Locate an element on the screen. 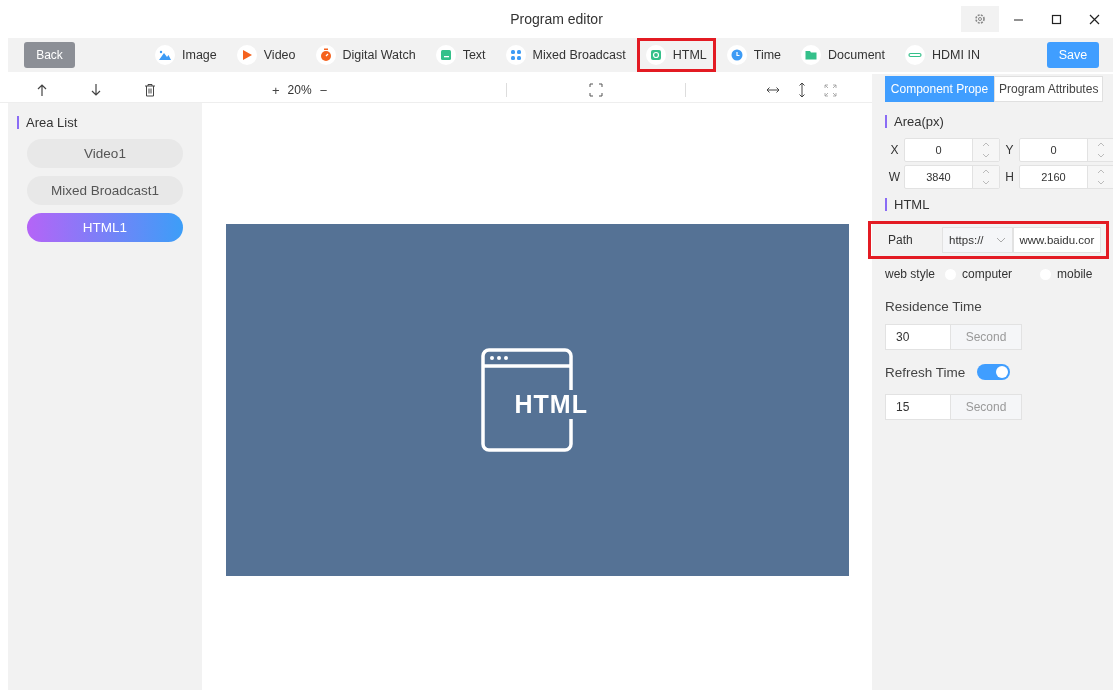 Image resolution: width=1113 pixels, height=690 pixels. area-item: Mixed Broadcast1 is located at coordinates (105, 190).